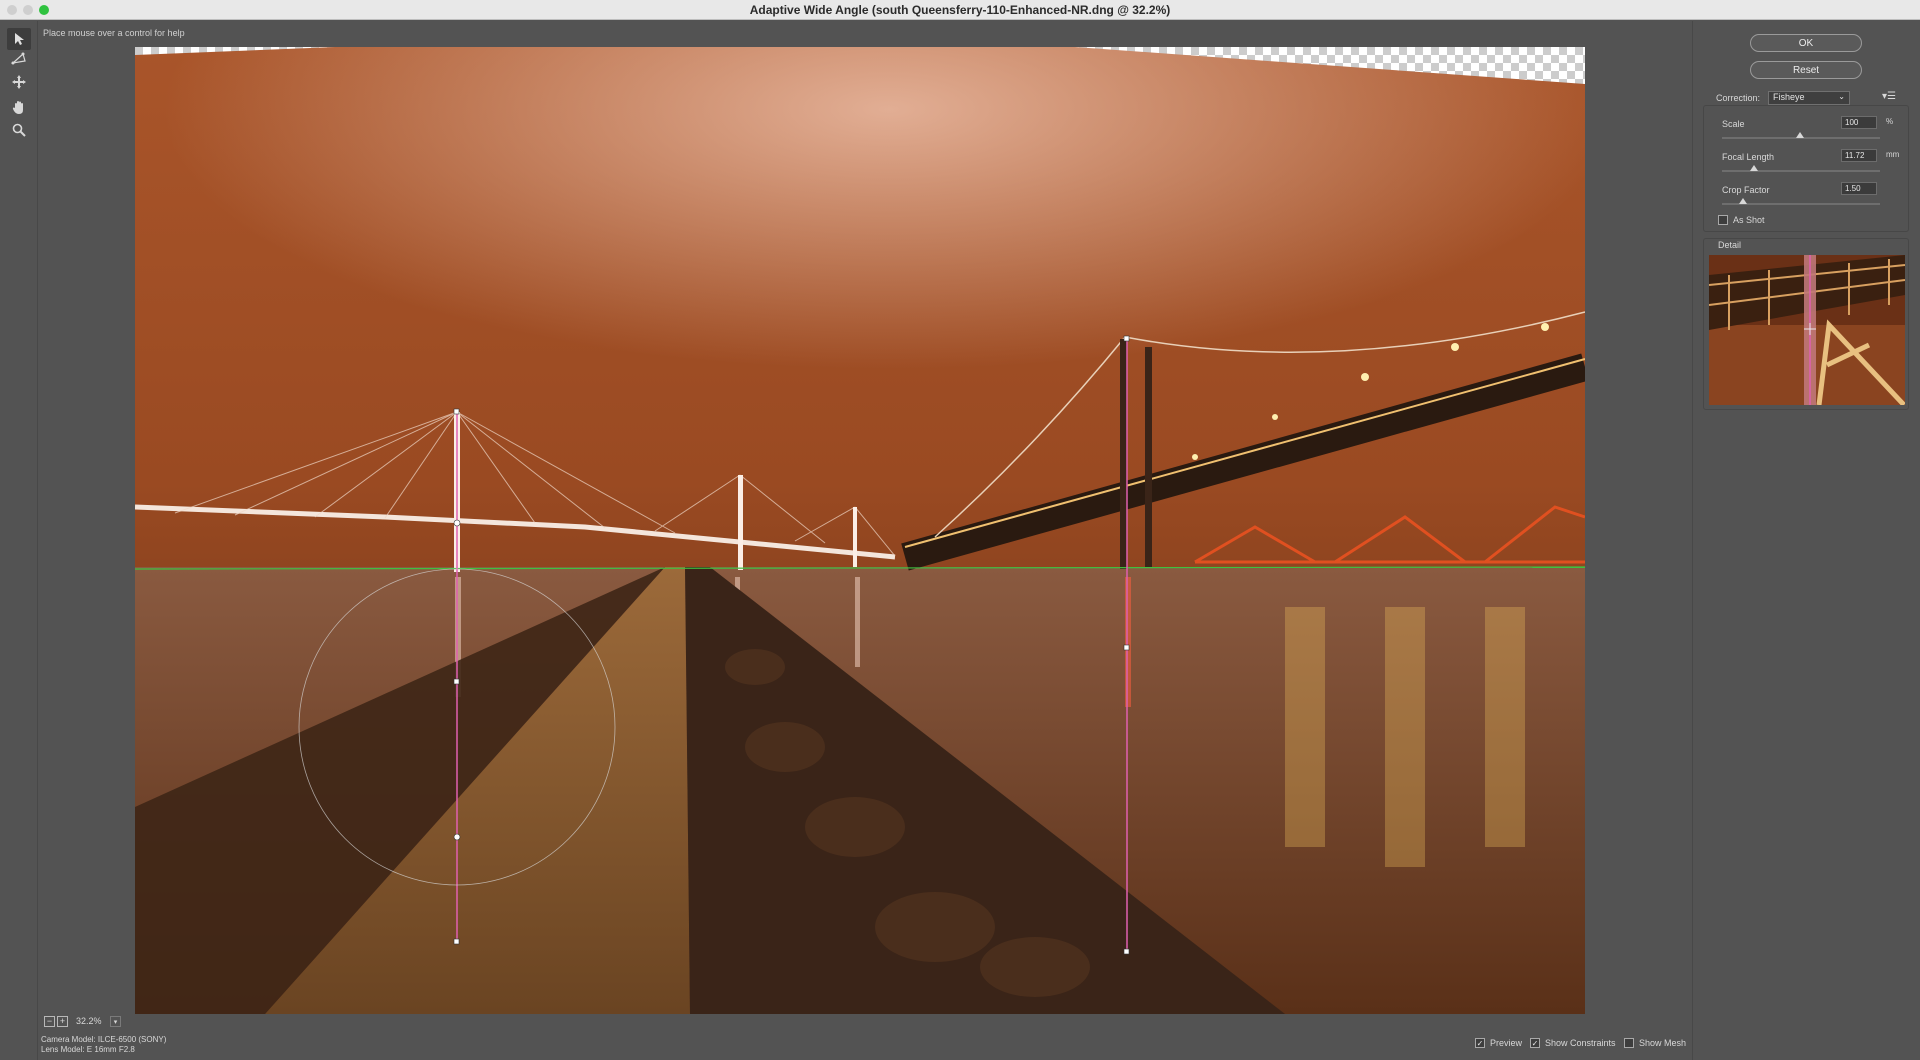 Image resolution: width=1920 pixels, height=1060 pixels. Describe the element at coordinates (1841, 96) in the screenshot. I see `chevron-down-icon: ⌄` at that location.